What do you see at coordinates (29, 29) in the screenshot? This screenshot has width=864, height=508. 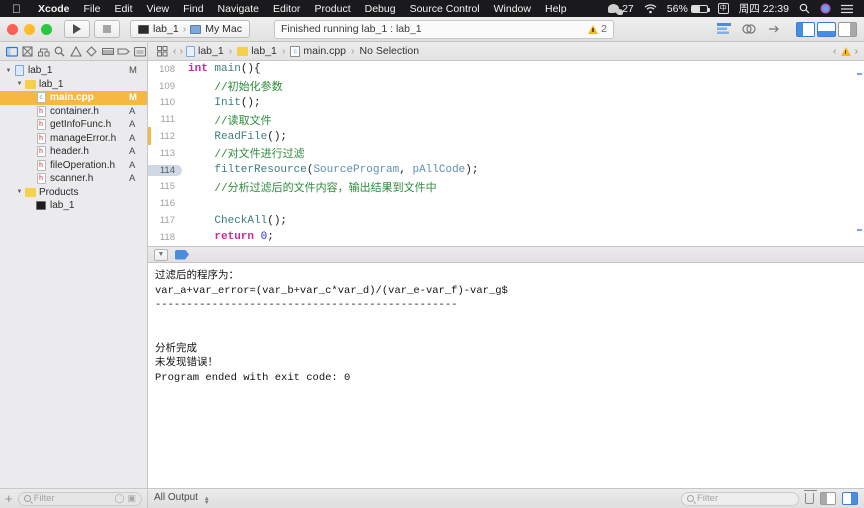 I see `minimize-window-button` at bounding box center [29, 29].